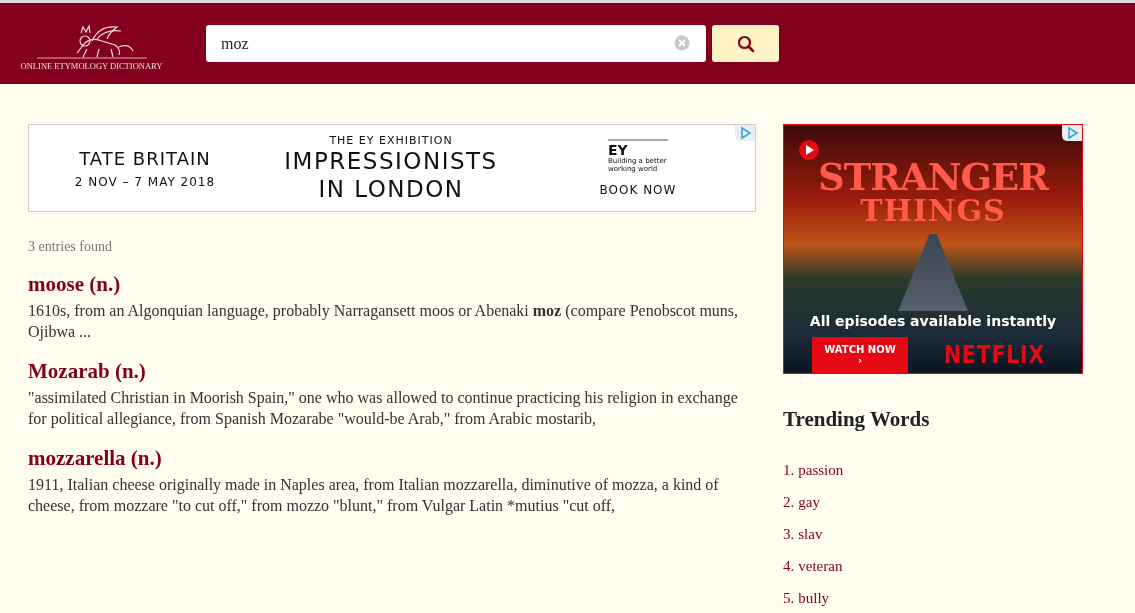  What do you see at coordinates (933, 177) in the screenshot?
I see `show-title: STRANGER` at bounding box center [933, 177].